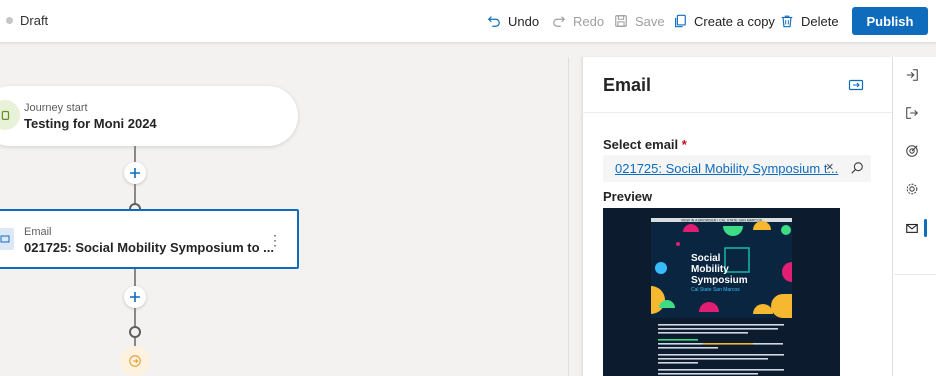  Describe the element at coordinates (149, 239) in the screenshot. I see `email-node` at that location.